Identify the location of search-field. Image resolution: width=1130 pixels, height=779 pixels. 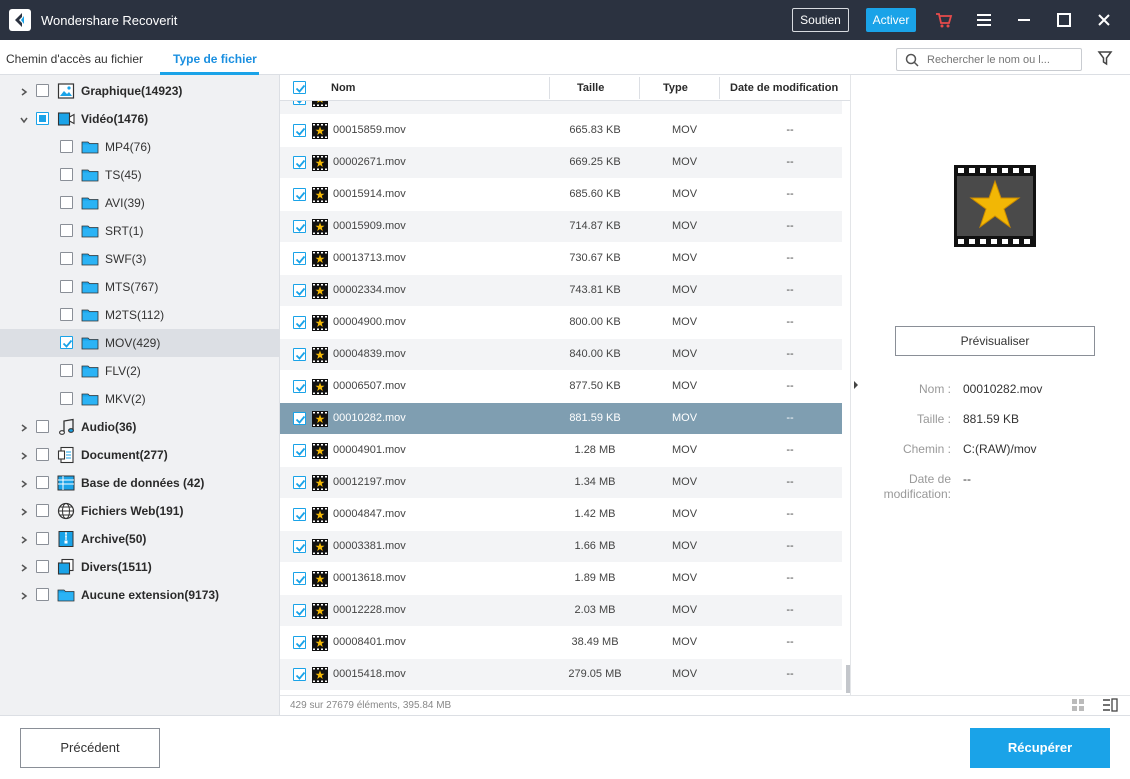
(989, 59).